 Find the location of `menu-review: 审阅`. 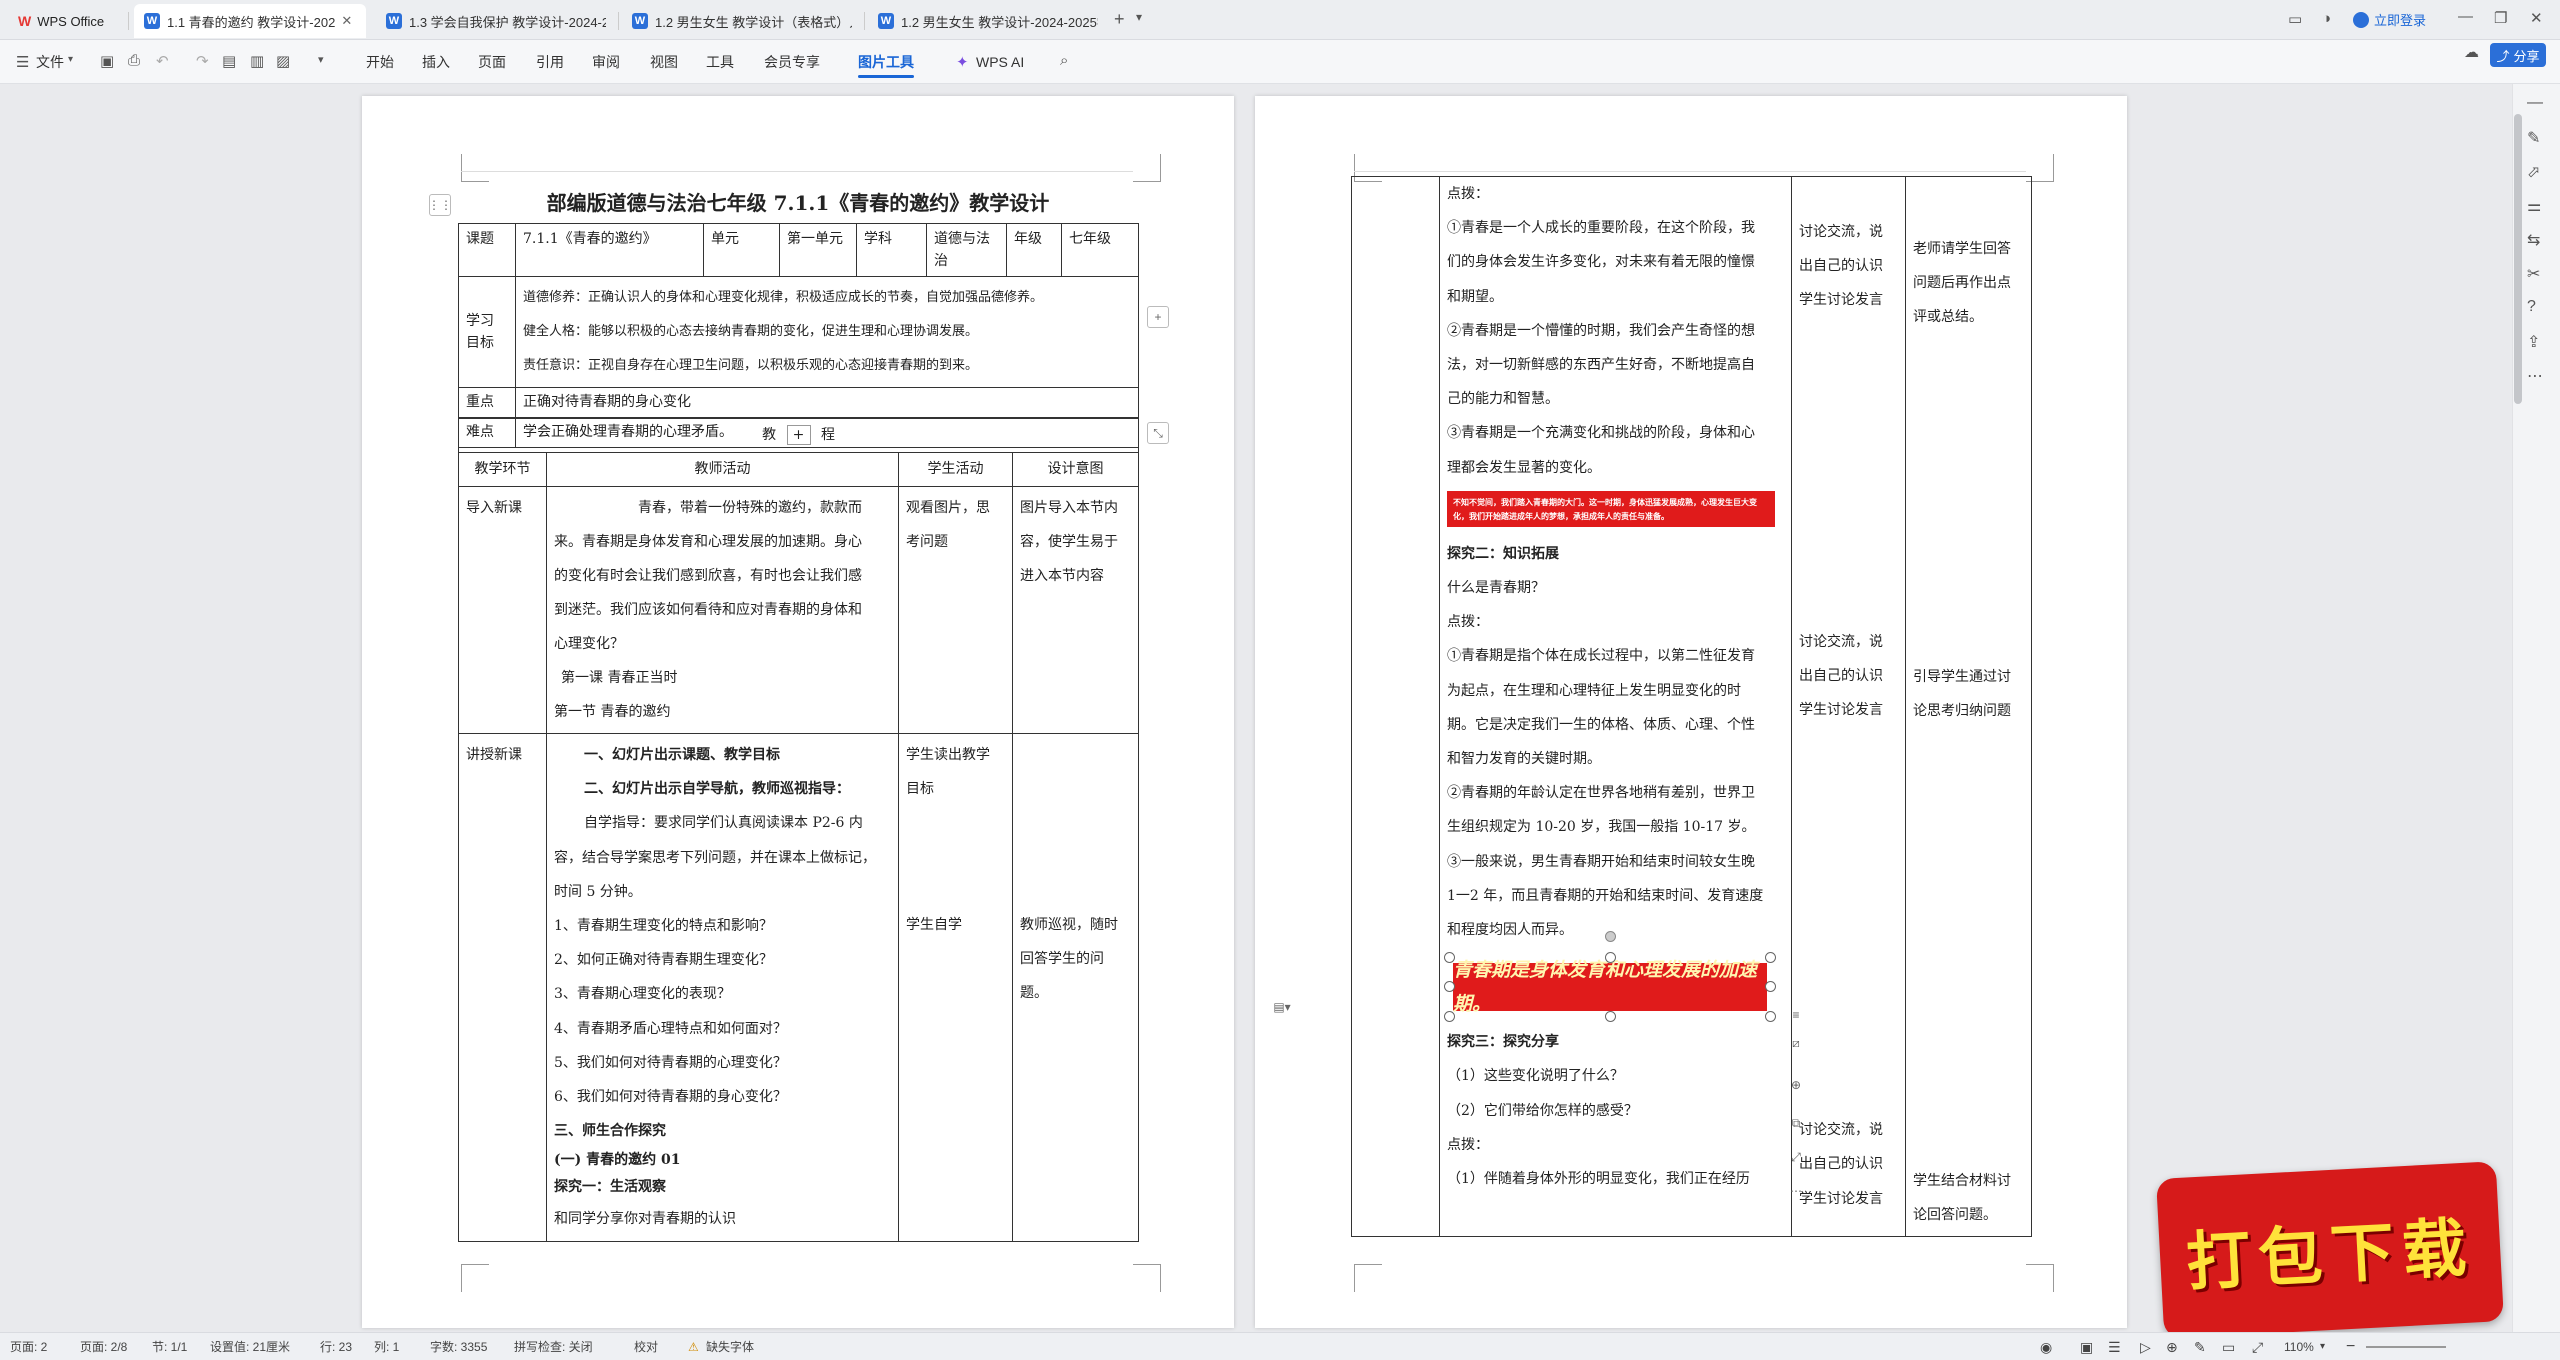

menu-review: 审阅 is located at coordinates (606, 62).